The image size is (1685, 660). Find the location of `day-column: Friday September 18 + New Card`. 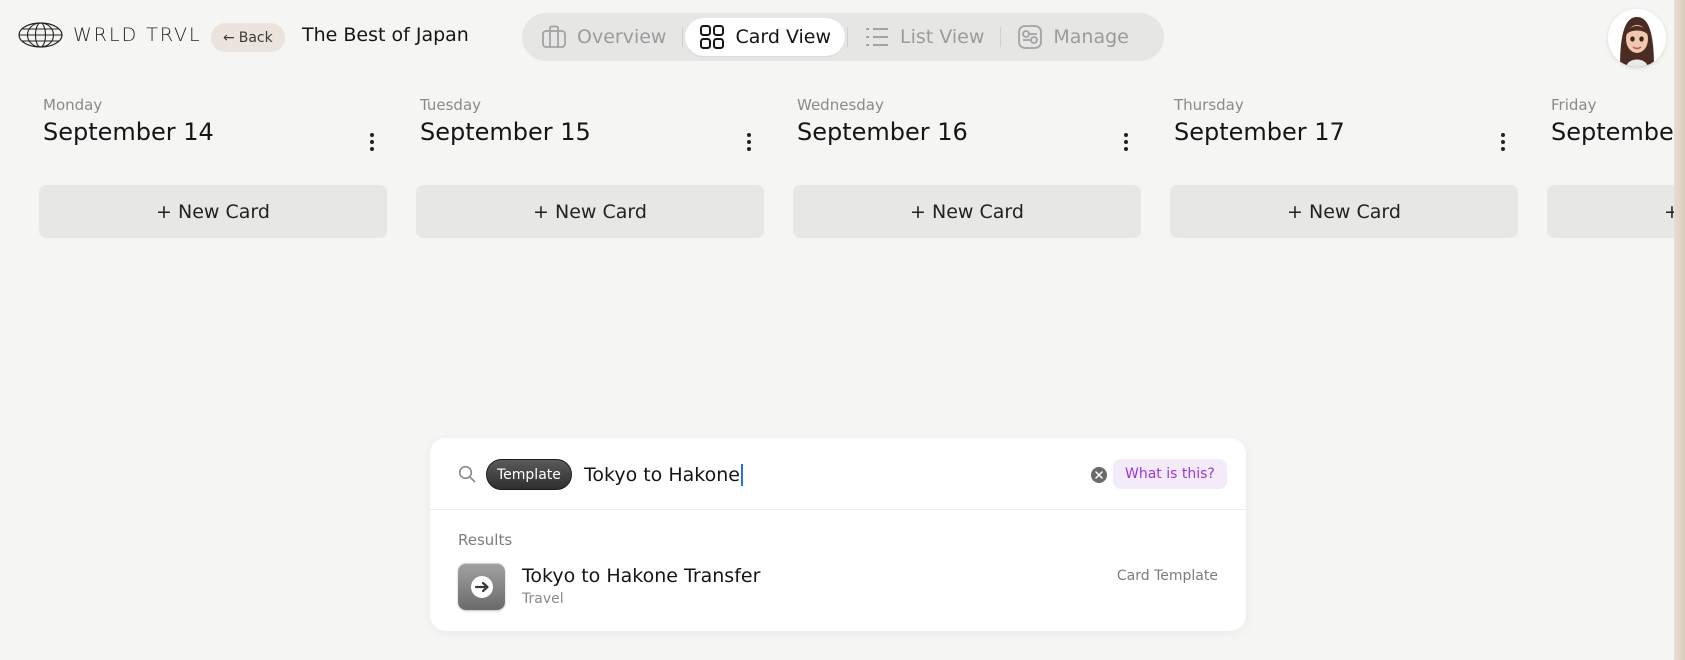

day-column: Friday September 18 + New Card is located at coordinates (1616, 167).